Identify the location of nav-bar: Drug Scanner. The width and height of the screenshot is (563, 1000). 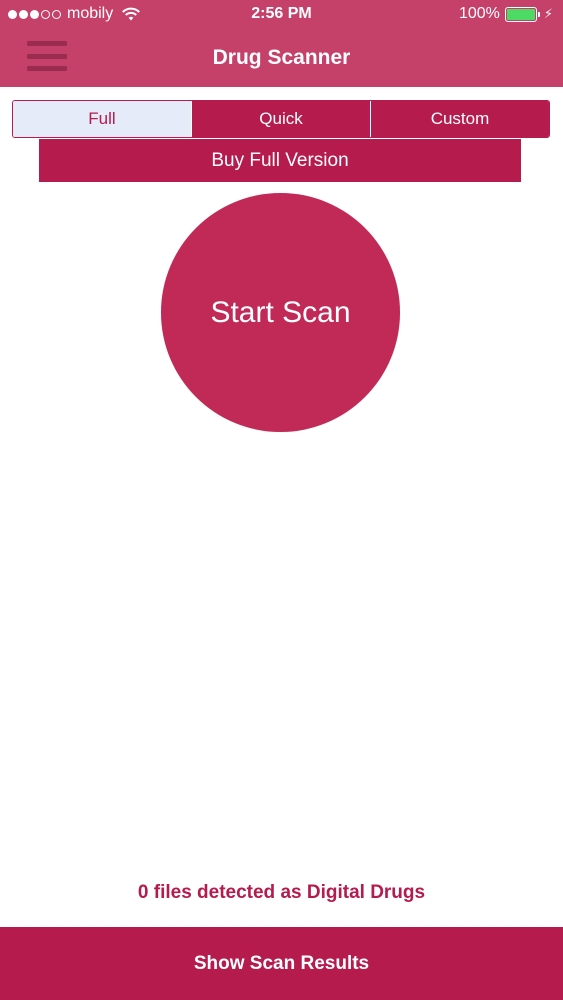
(281, 58).